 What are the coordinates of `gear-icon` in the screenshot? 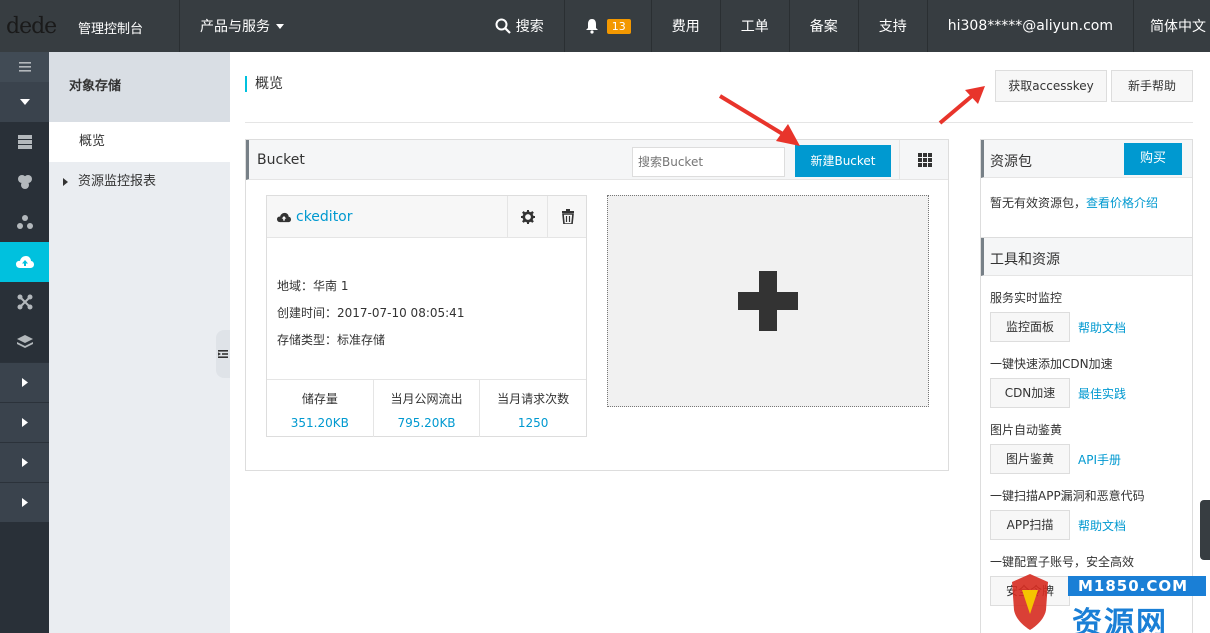 It's located at (527, 216).